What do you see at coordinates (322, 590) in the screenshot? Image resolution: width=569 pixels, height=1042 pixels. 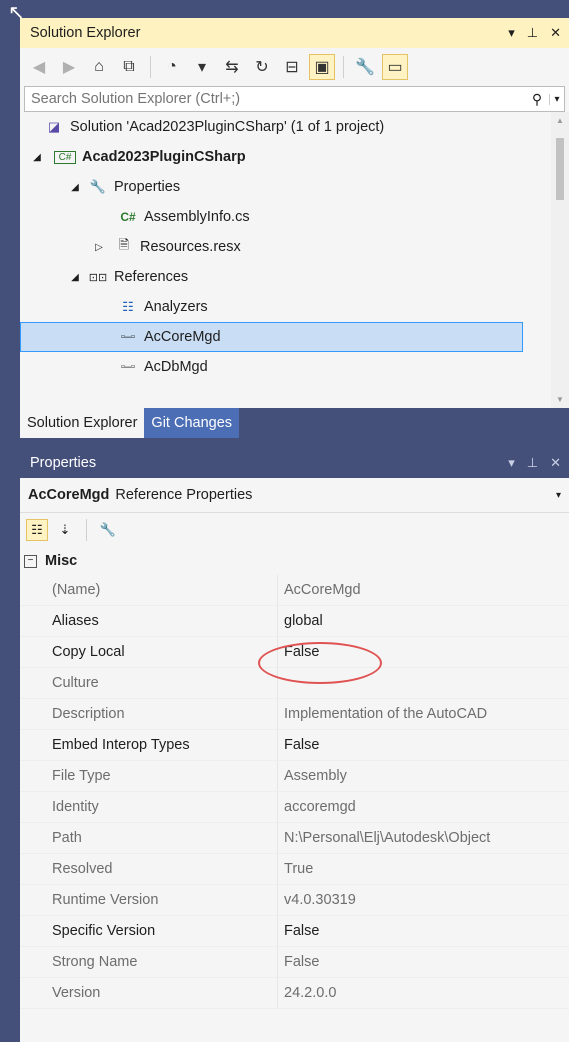 I see `property-value: AcCoreMgd` at bounding box center [322, 590].